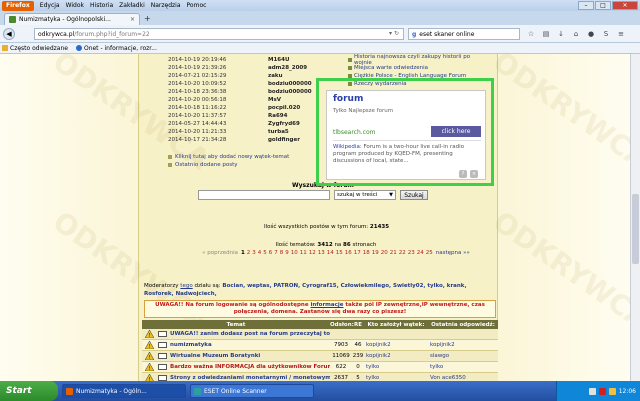  Describe the element at coordinates (132, 19) in the screenshot. I see `tab-close-icon: ×` at that location.